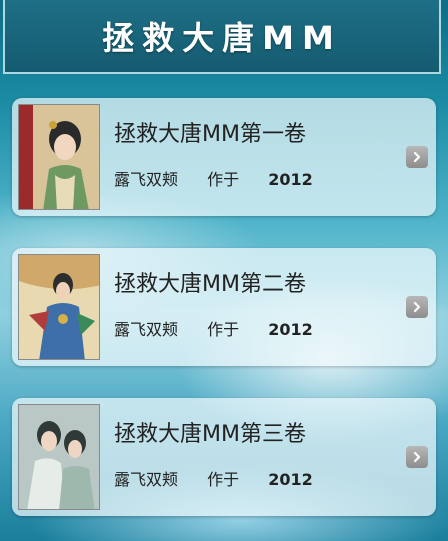 The image size is (448, 541). I want to click on book-meta-3: 露飞双颊 作于 2012, so click(225, 478).